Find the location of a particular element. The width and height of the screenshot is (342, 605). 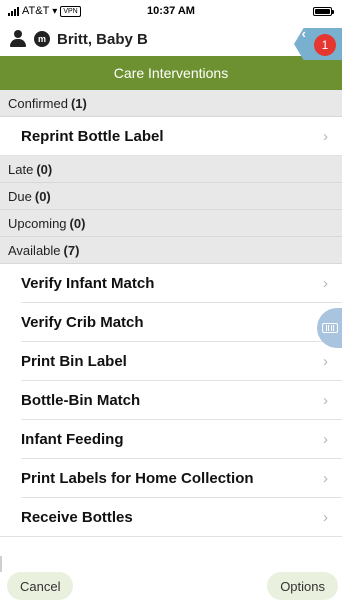

list-item-label: Verify Crib Match is located at coordinates (82, 322).